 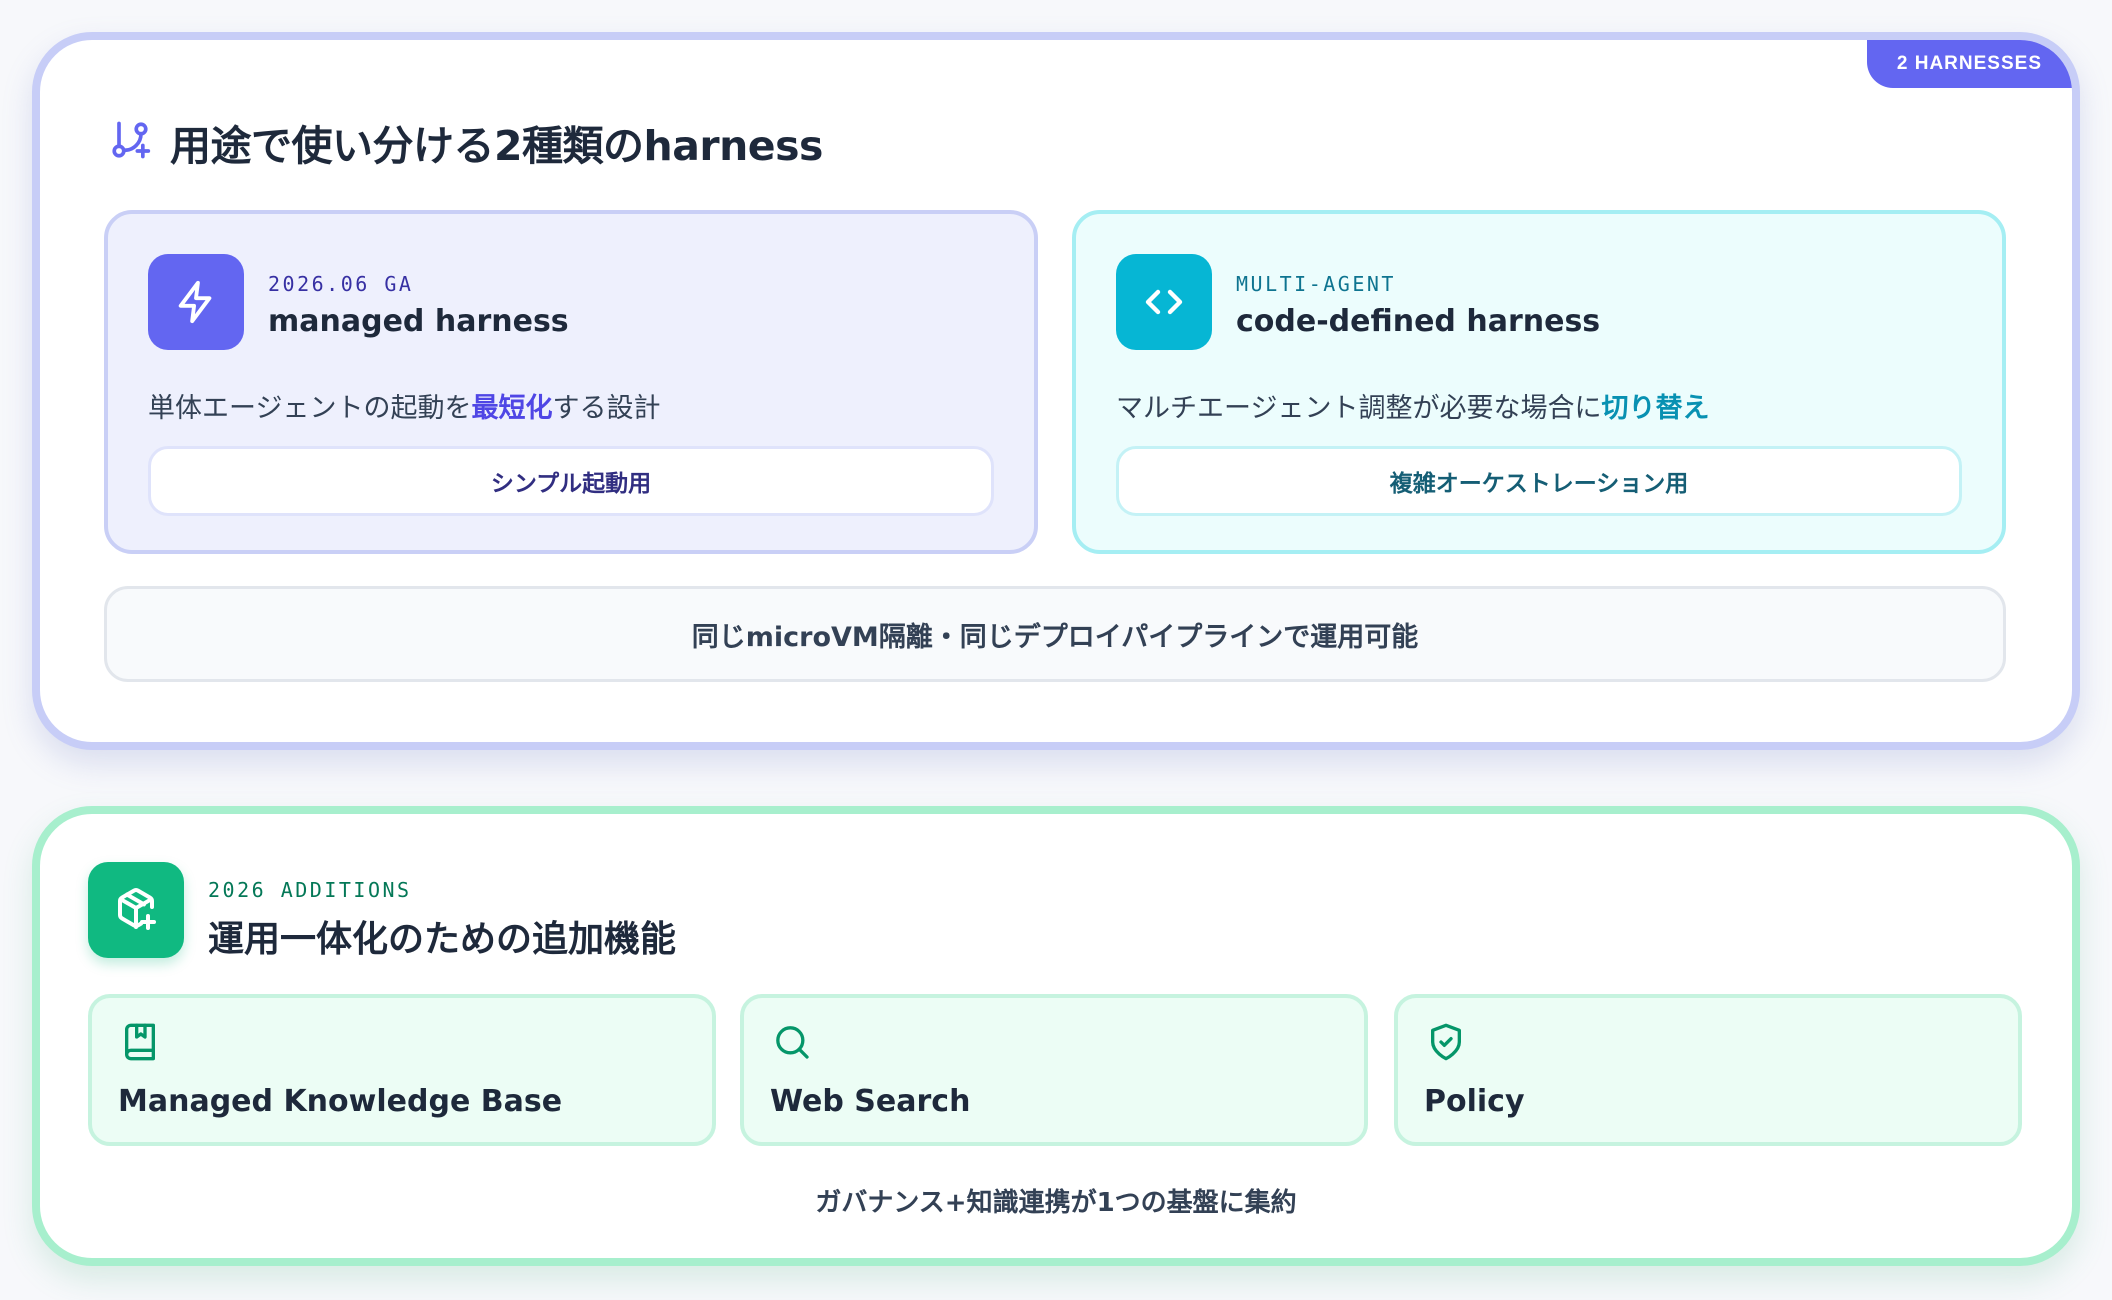 What do you see at coordinates (512, 408) in the screenshot?
I see `description-highlight: 最短化` at bounding box center [512, 408].